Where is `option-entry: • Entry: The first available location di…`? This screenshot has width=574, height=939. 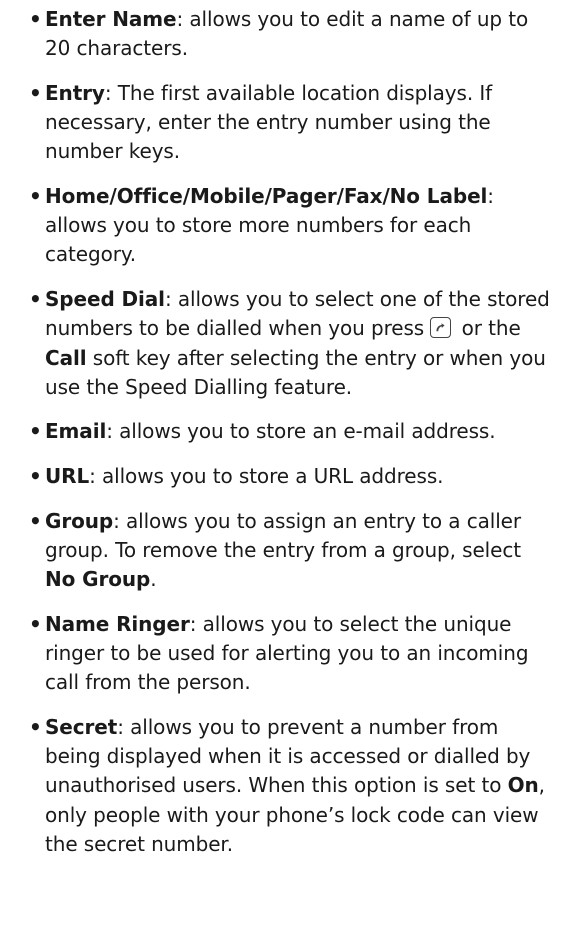
option-entry: • Entry: The first available location di… is located at coordinates (291, 123).